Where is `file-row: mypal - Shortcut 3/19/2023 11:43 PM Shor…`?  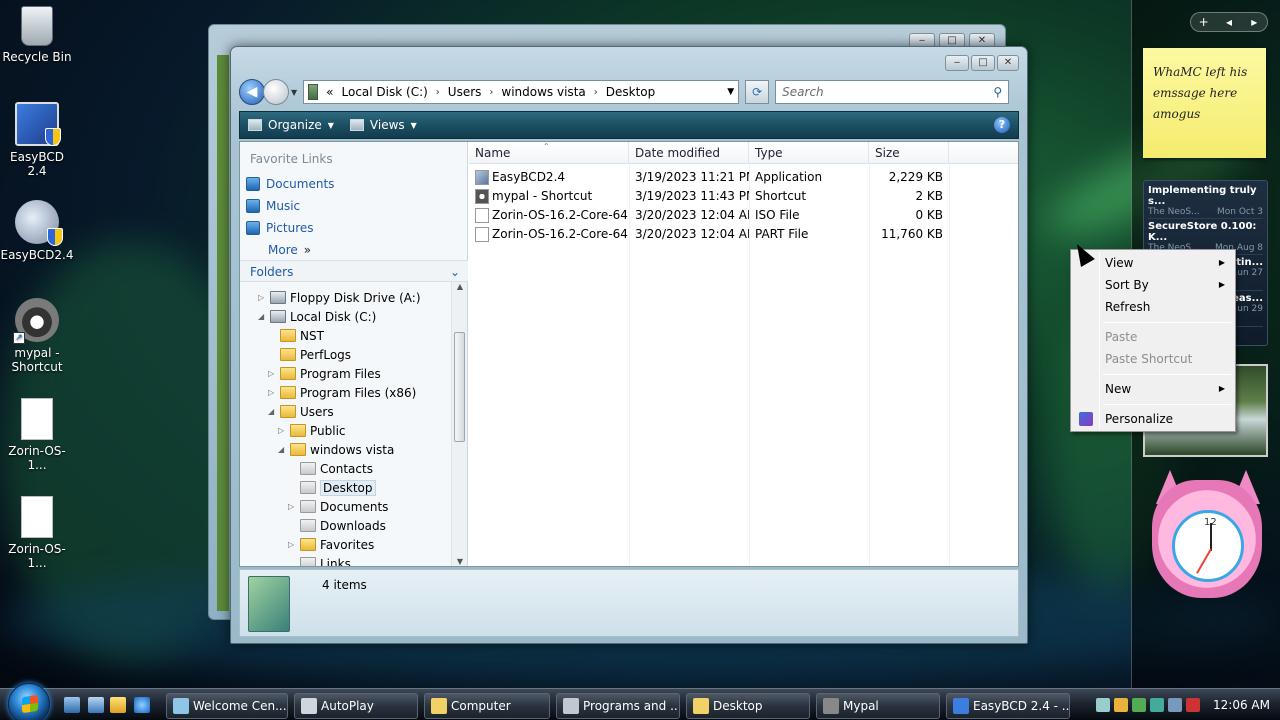 file-row: mypal - Shortcut 3/19/2023 11:43 PM Shor… is located at coordinates (743, 196).